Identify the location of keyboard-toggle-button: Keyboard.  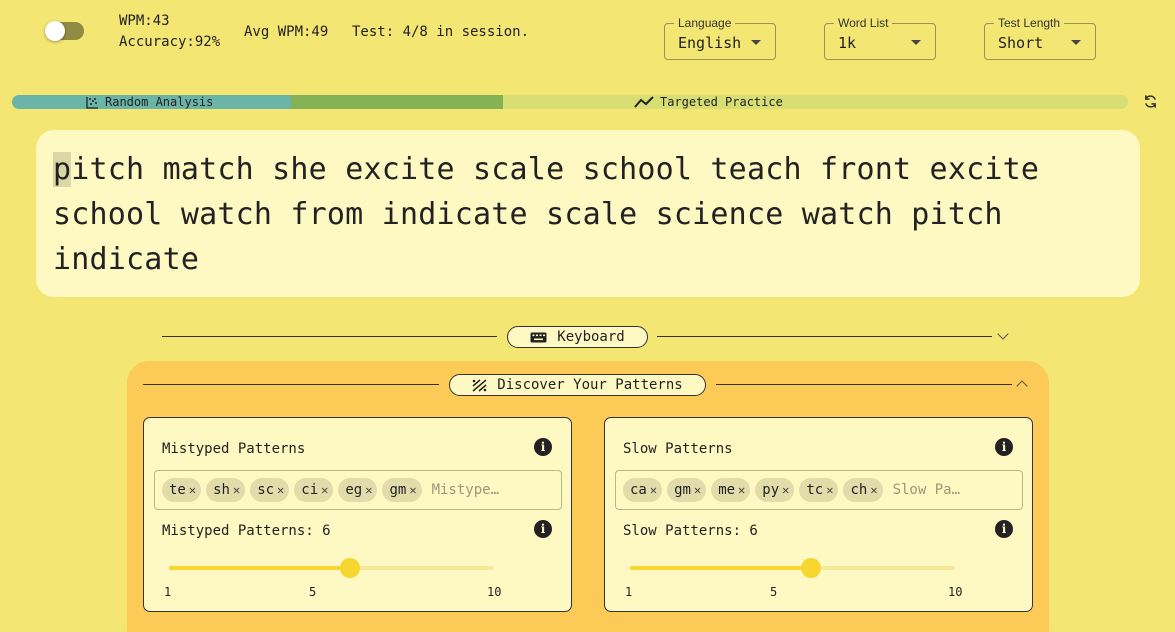
(577, 337).